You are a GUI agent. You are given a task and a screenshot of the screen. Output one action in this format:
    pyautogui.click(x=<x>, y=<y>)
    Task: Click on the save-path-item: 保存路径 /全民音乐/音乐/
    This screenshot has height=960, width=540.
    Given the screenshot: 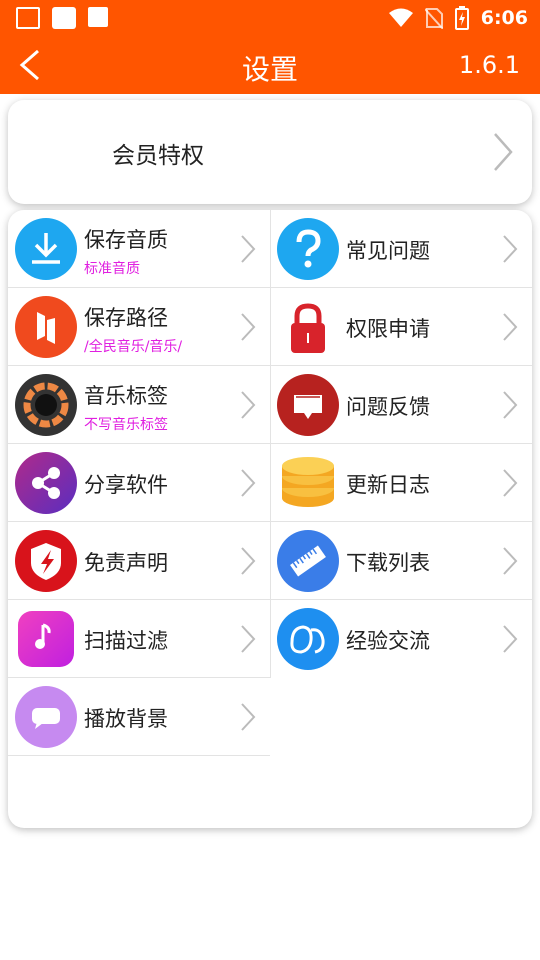 What is the action you would take?
    pyautogui.click(x=139, y=327)
    